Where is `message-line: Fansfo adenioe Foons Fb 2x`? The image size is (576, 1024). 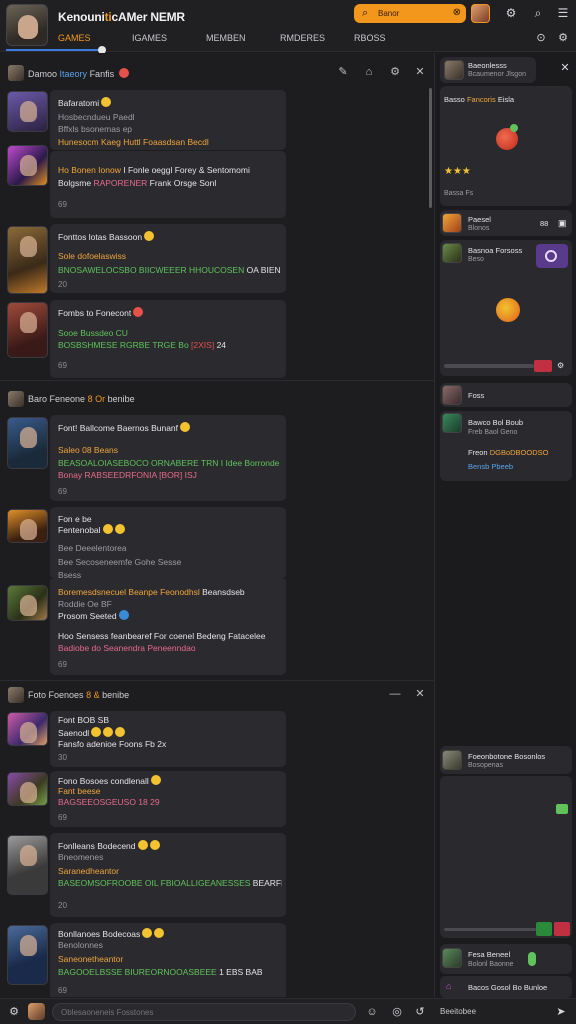 message-line: Fansfo adenioe Foons Fb 2x is located at coordinates (112, 744).